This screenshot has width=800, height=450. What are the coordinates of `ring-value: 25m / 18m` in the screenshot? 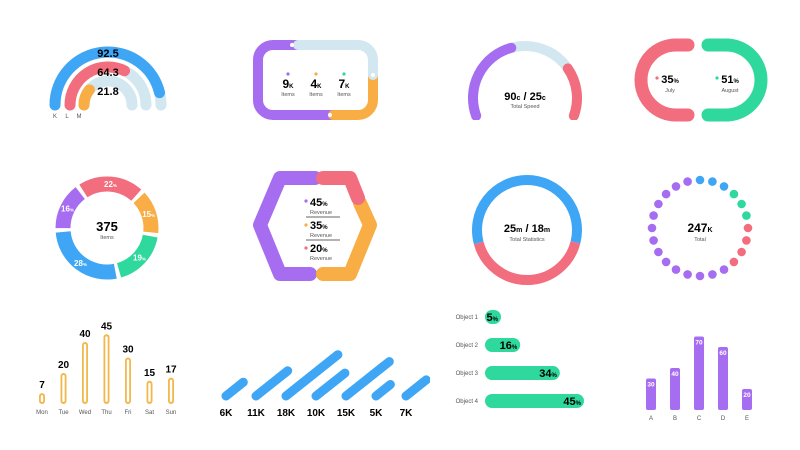 It's located at (527, 229).